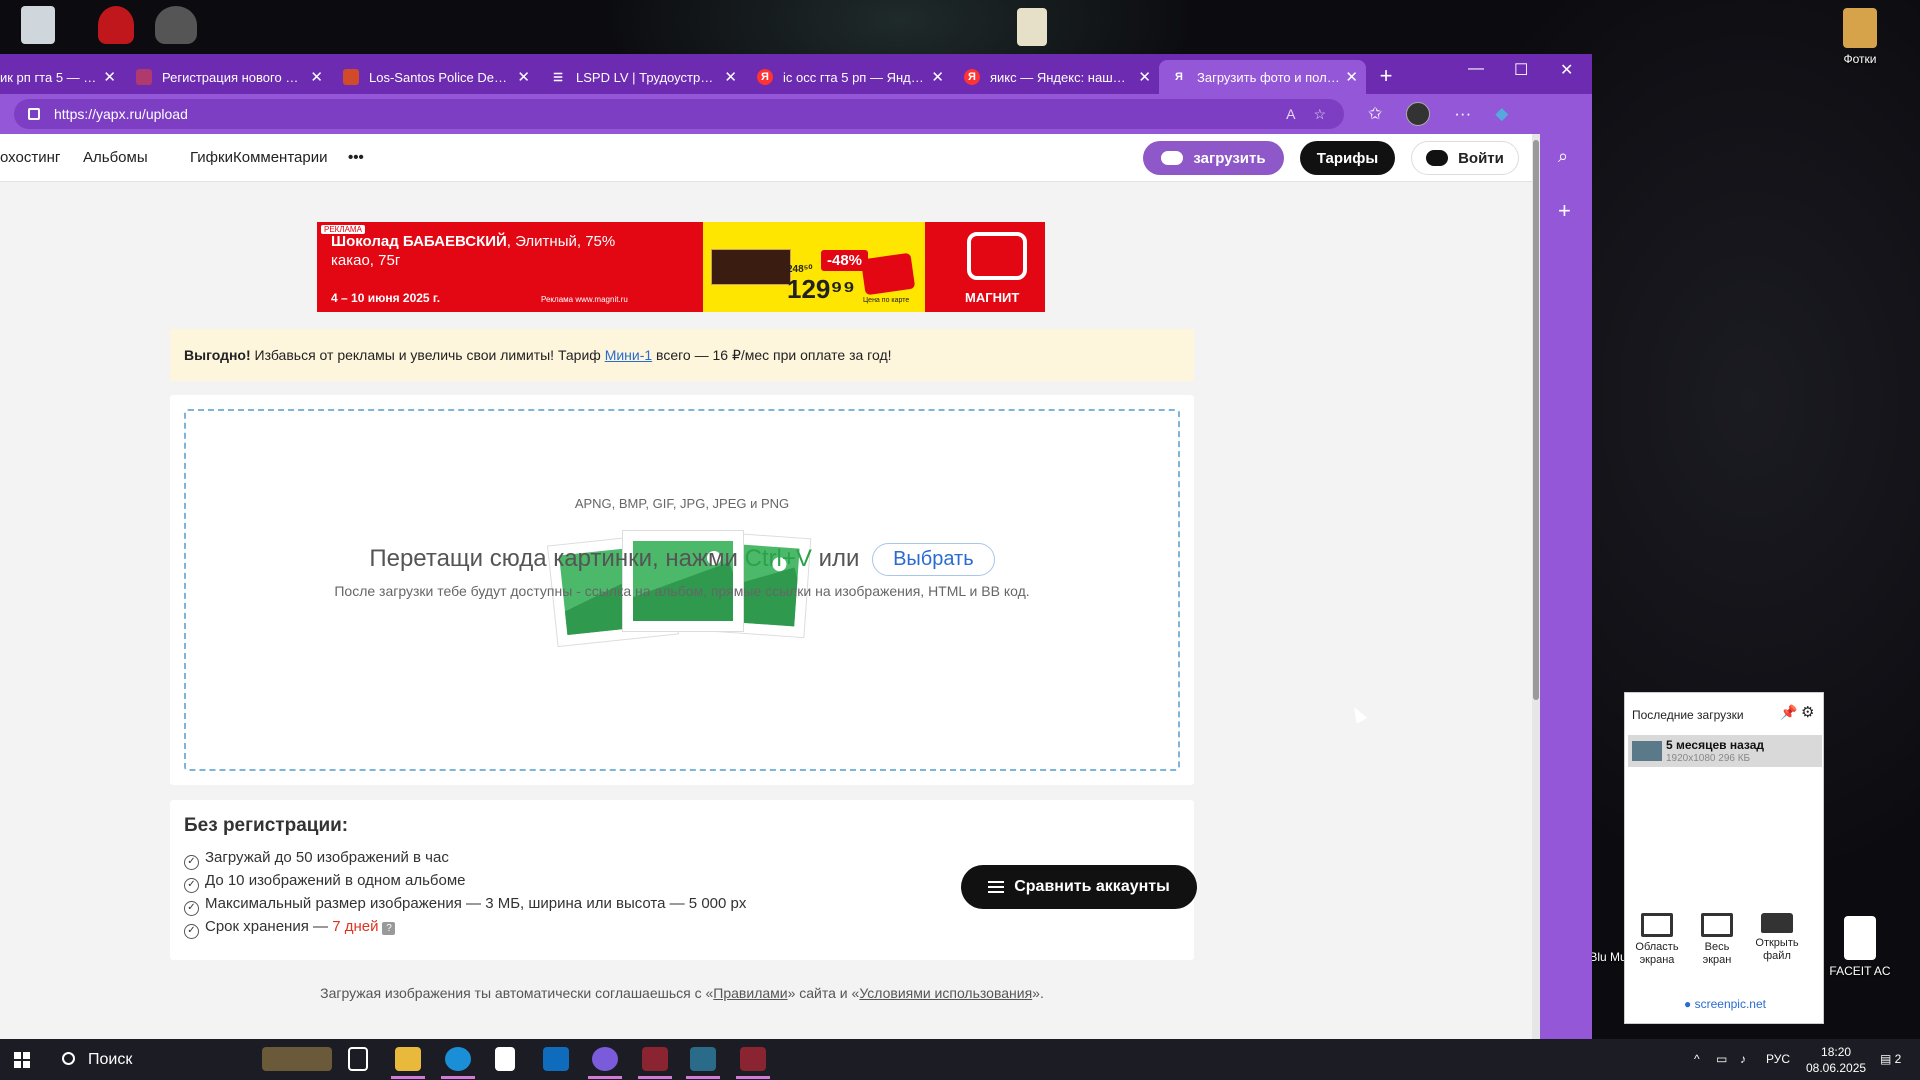 The image size is (1920, 1080). What do you see at coordinates (584, 299) in the screenshot?
I see `ad-site: Реклама www.magnit.ru` at bounding box center [584, 299].